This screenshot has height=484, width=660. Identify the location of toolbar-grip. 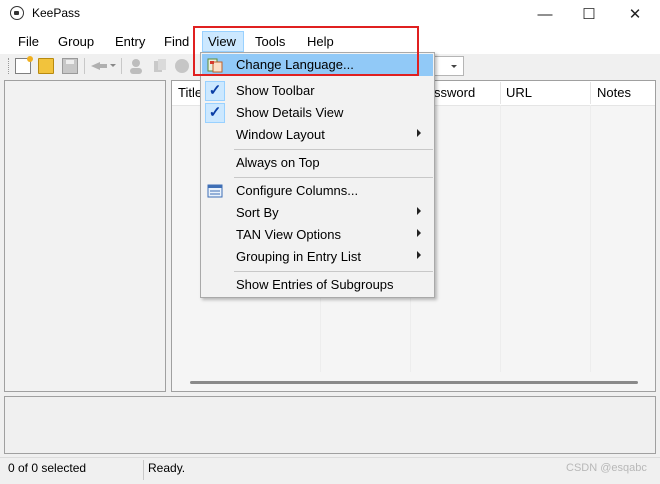
(9, 66).